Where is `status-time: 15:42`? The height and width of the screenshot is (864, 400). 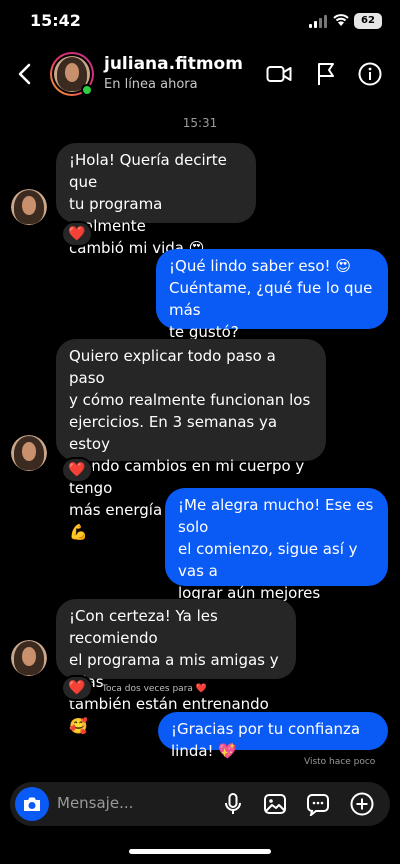
status-time: 15:42 is located at coordinates (55, 20).